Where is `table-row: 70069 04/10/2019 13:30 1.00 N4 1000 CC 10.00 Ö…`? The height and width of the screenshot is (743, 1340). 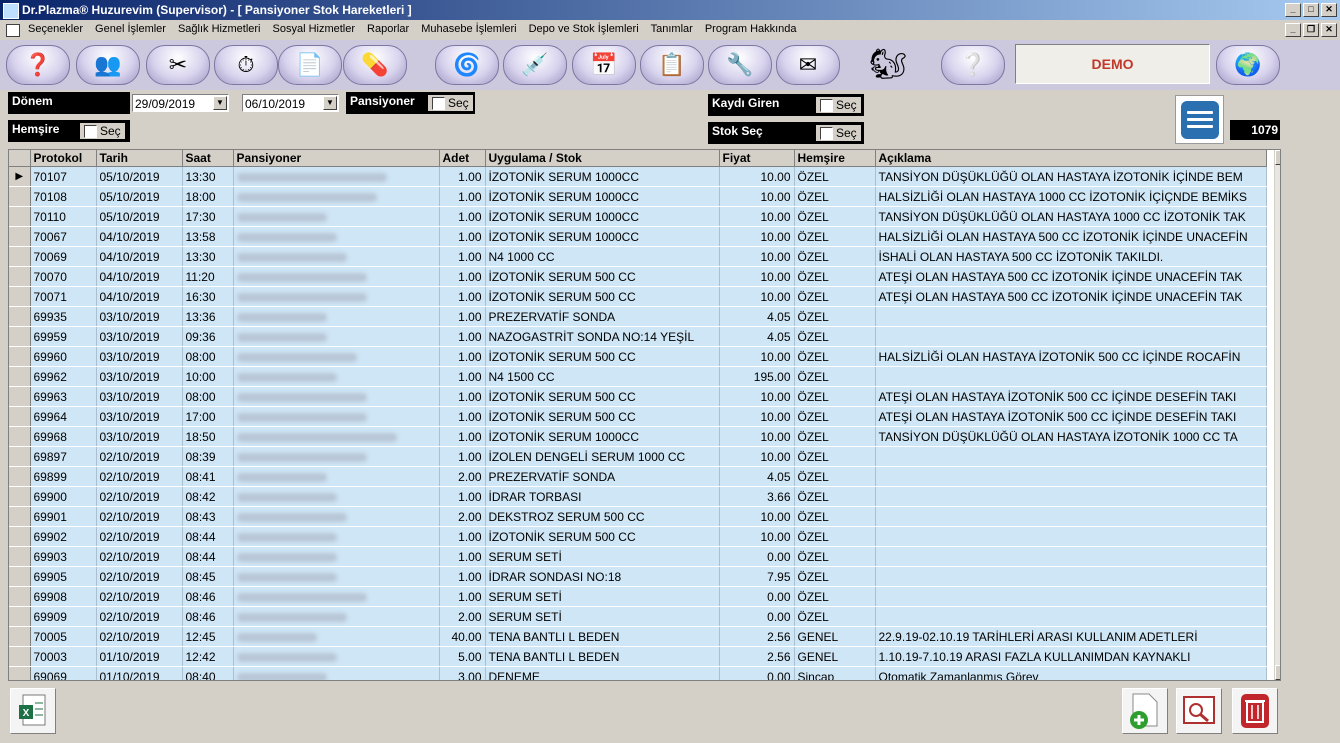 table-row: 70069 04/10/2019 13:30 1.00 N4 1000 CC 10.00 Ö… is located at coordinates (638, 256).